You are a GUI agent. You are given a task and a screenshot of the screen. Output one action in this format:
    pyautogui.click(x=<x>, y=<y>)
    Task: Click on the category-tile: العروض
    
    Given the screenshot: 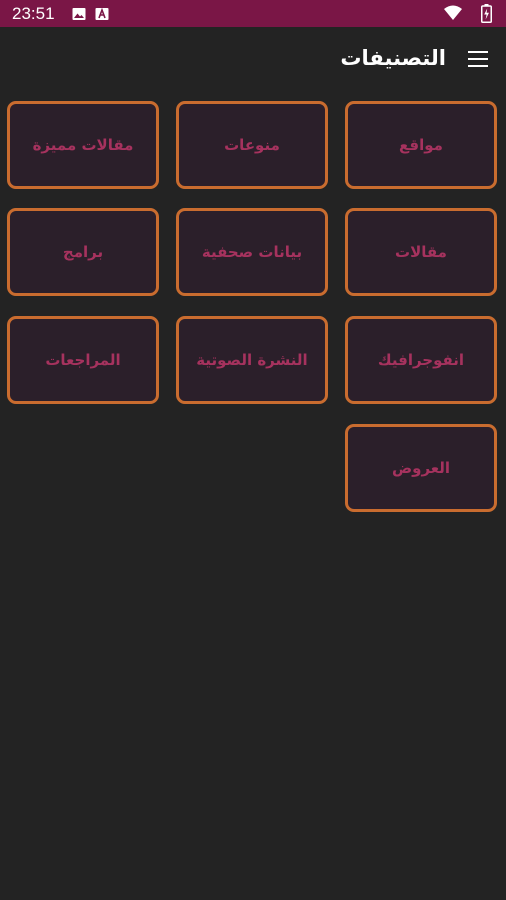 What is the action you would take?
    pyautogui.click(x=421, y=468)
    